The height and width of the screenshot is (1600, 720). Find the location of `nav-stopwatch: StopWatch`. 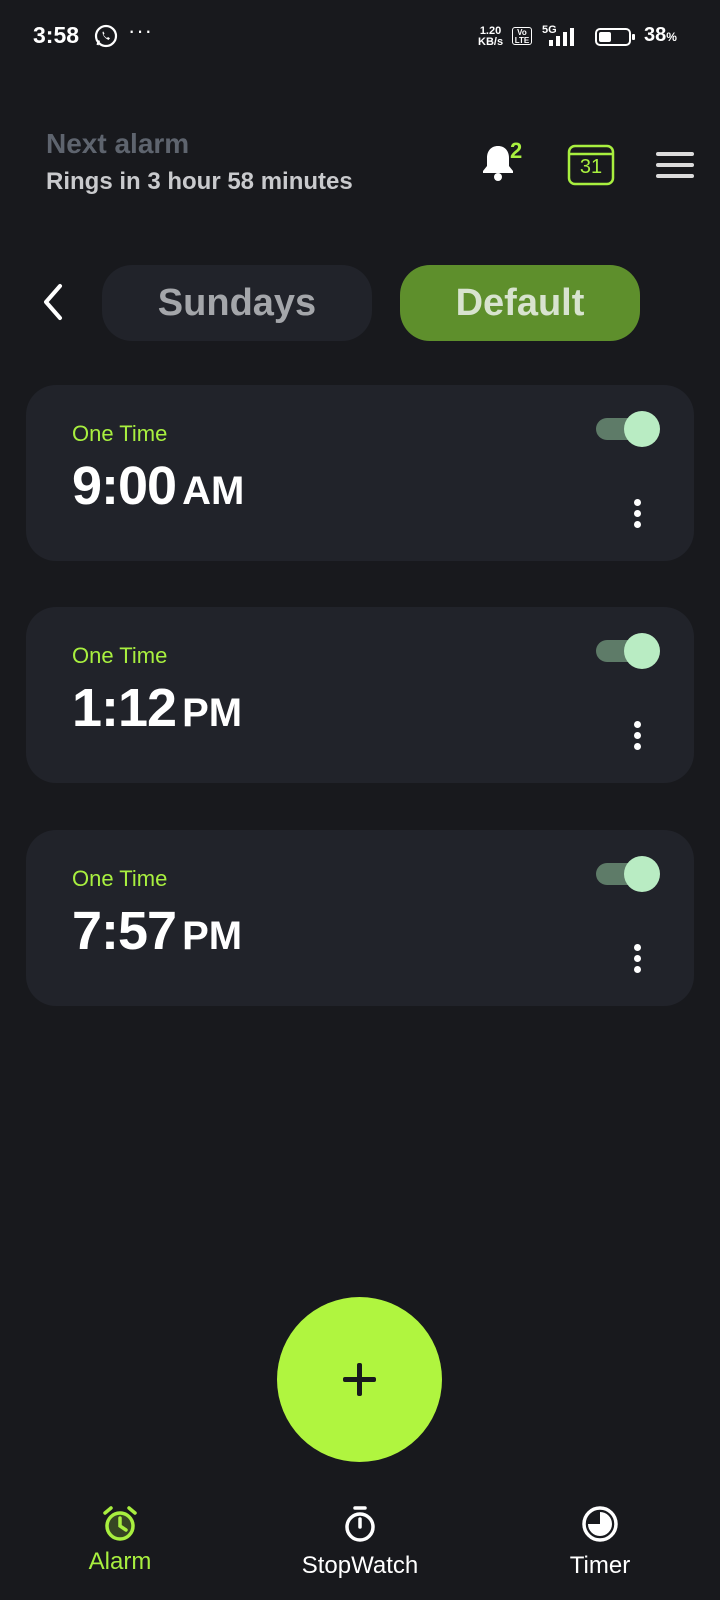

nav-stopwatch: StopWatch is located at coordinates (360, 1542).